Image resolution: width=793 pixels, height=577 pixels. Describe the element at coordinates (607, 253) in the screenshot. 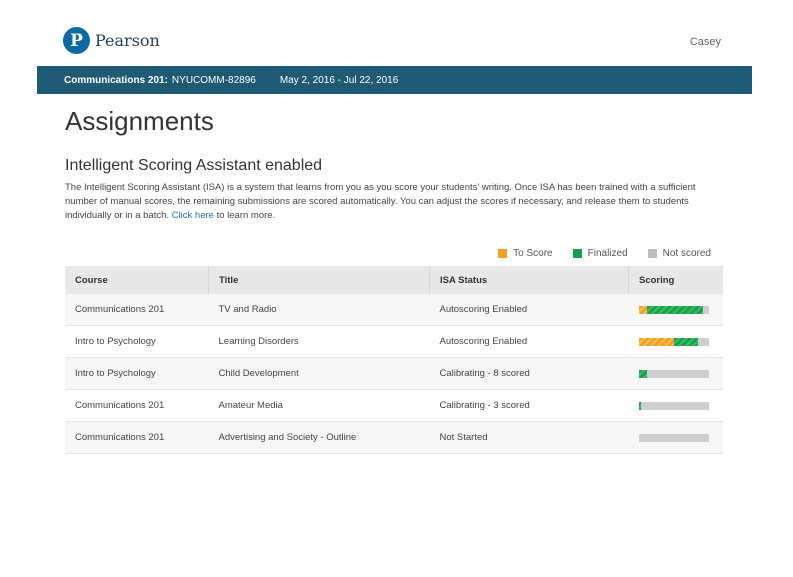

I see `legend-label: Finalized` at that location.